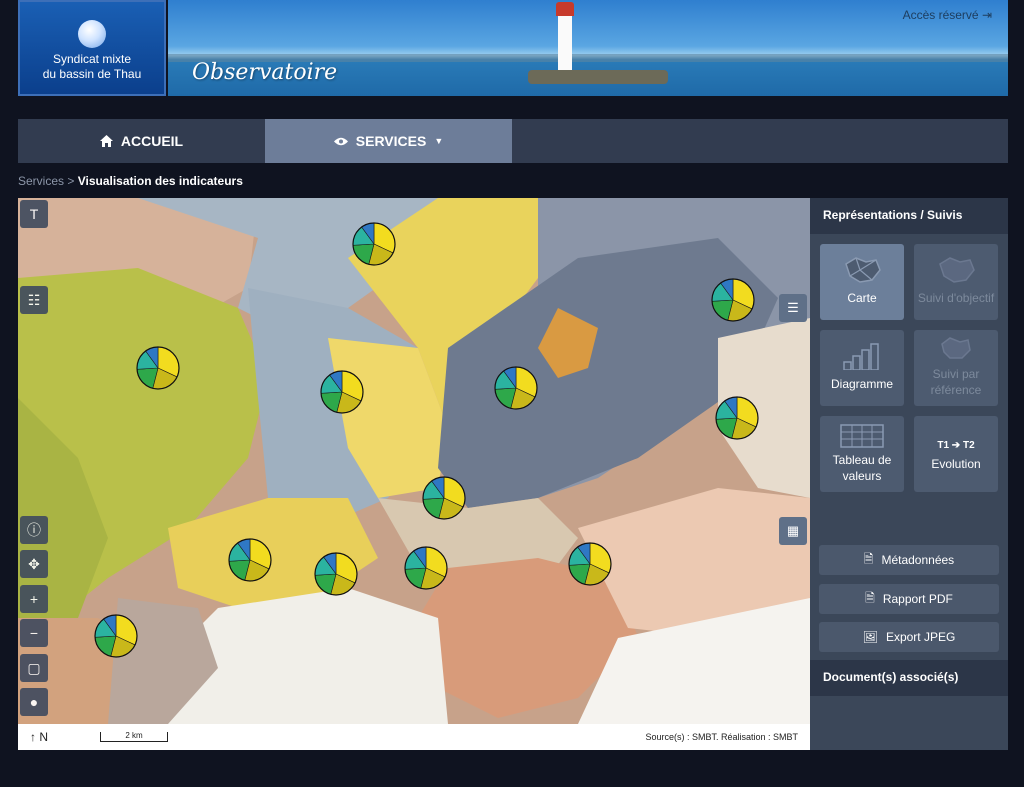 The height and width of the screenshot is (787, 1024). Describe the element at coordinates (986, 15) in the screenshot. I see `sign-in-icon: ⇥` at that location.